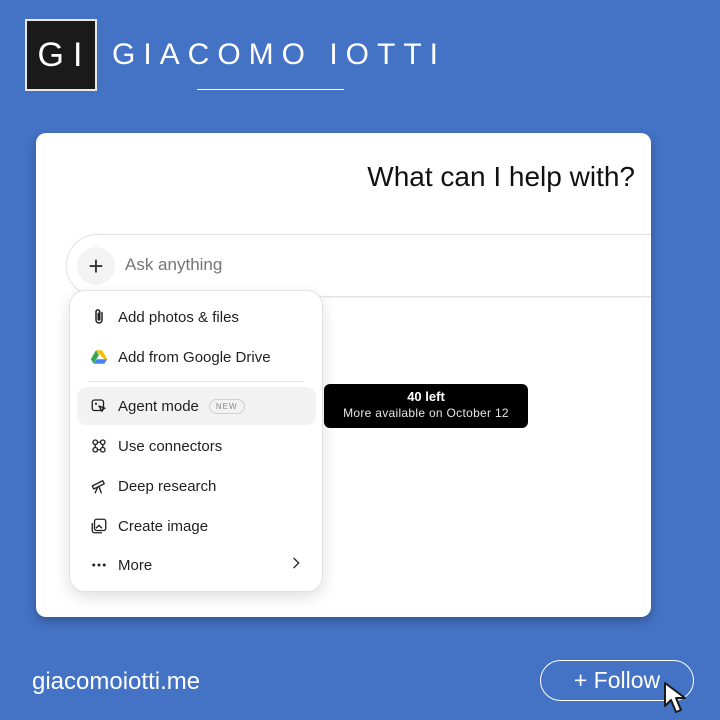 Image resolution: width=720 pixels, height=720 pixels. What do you see at coordinates (501, 176) in the screenshot?
I see `page-title: What can I help with?` at bounding box center [501, 176].